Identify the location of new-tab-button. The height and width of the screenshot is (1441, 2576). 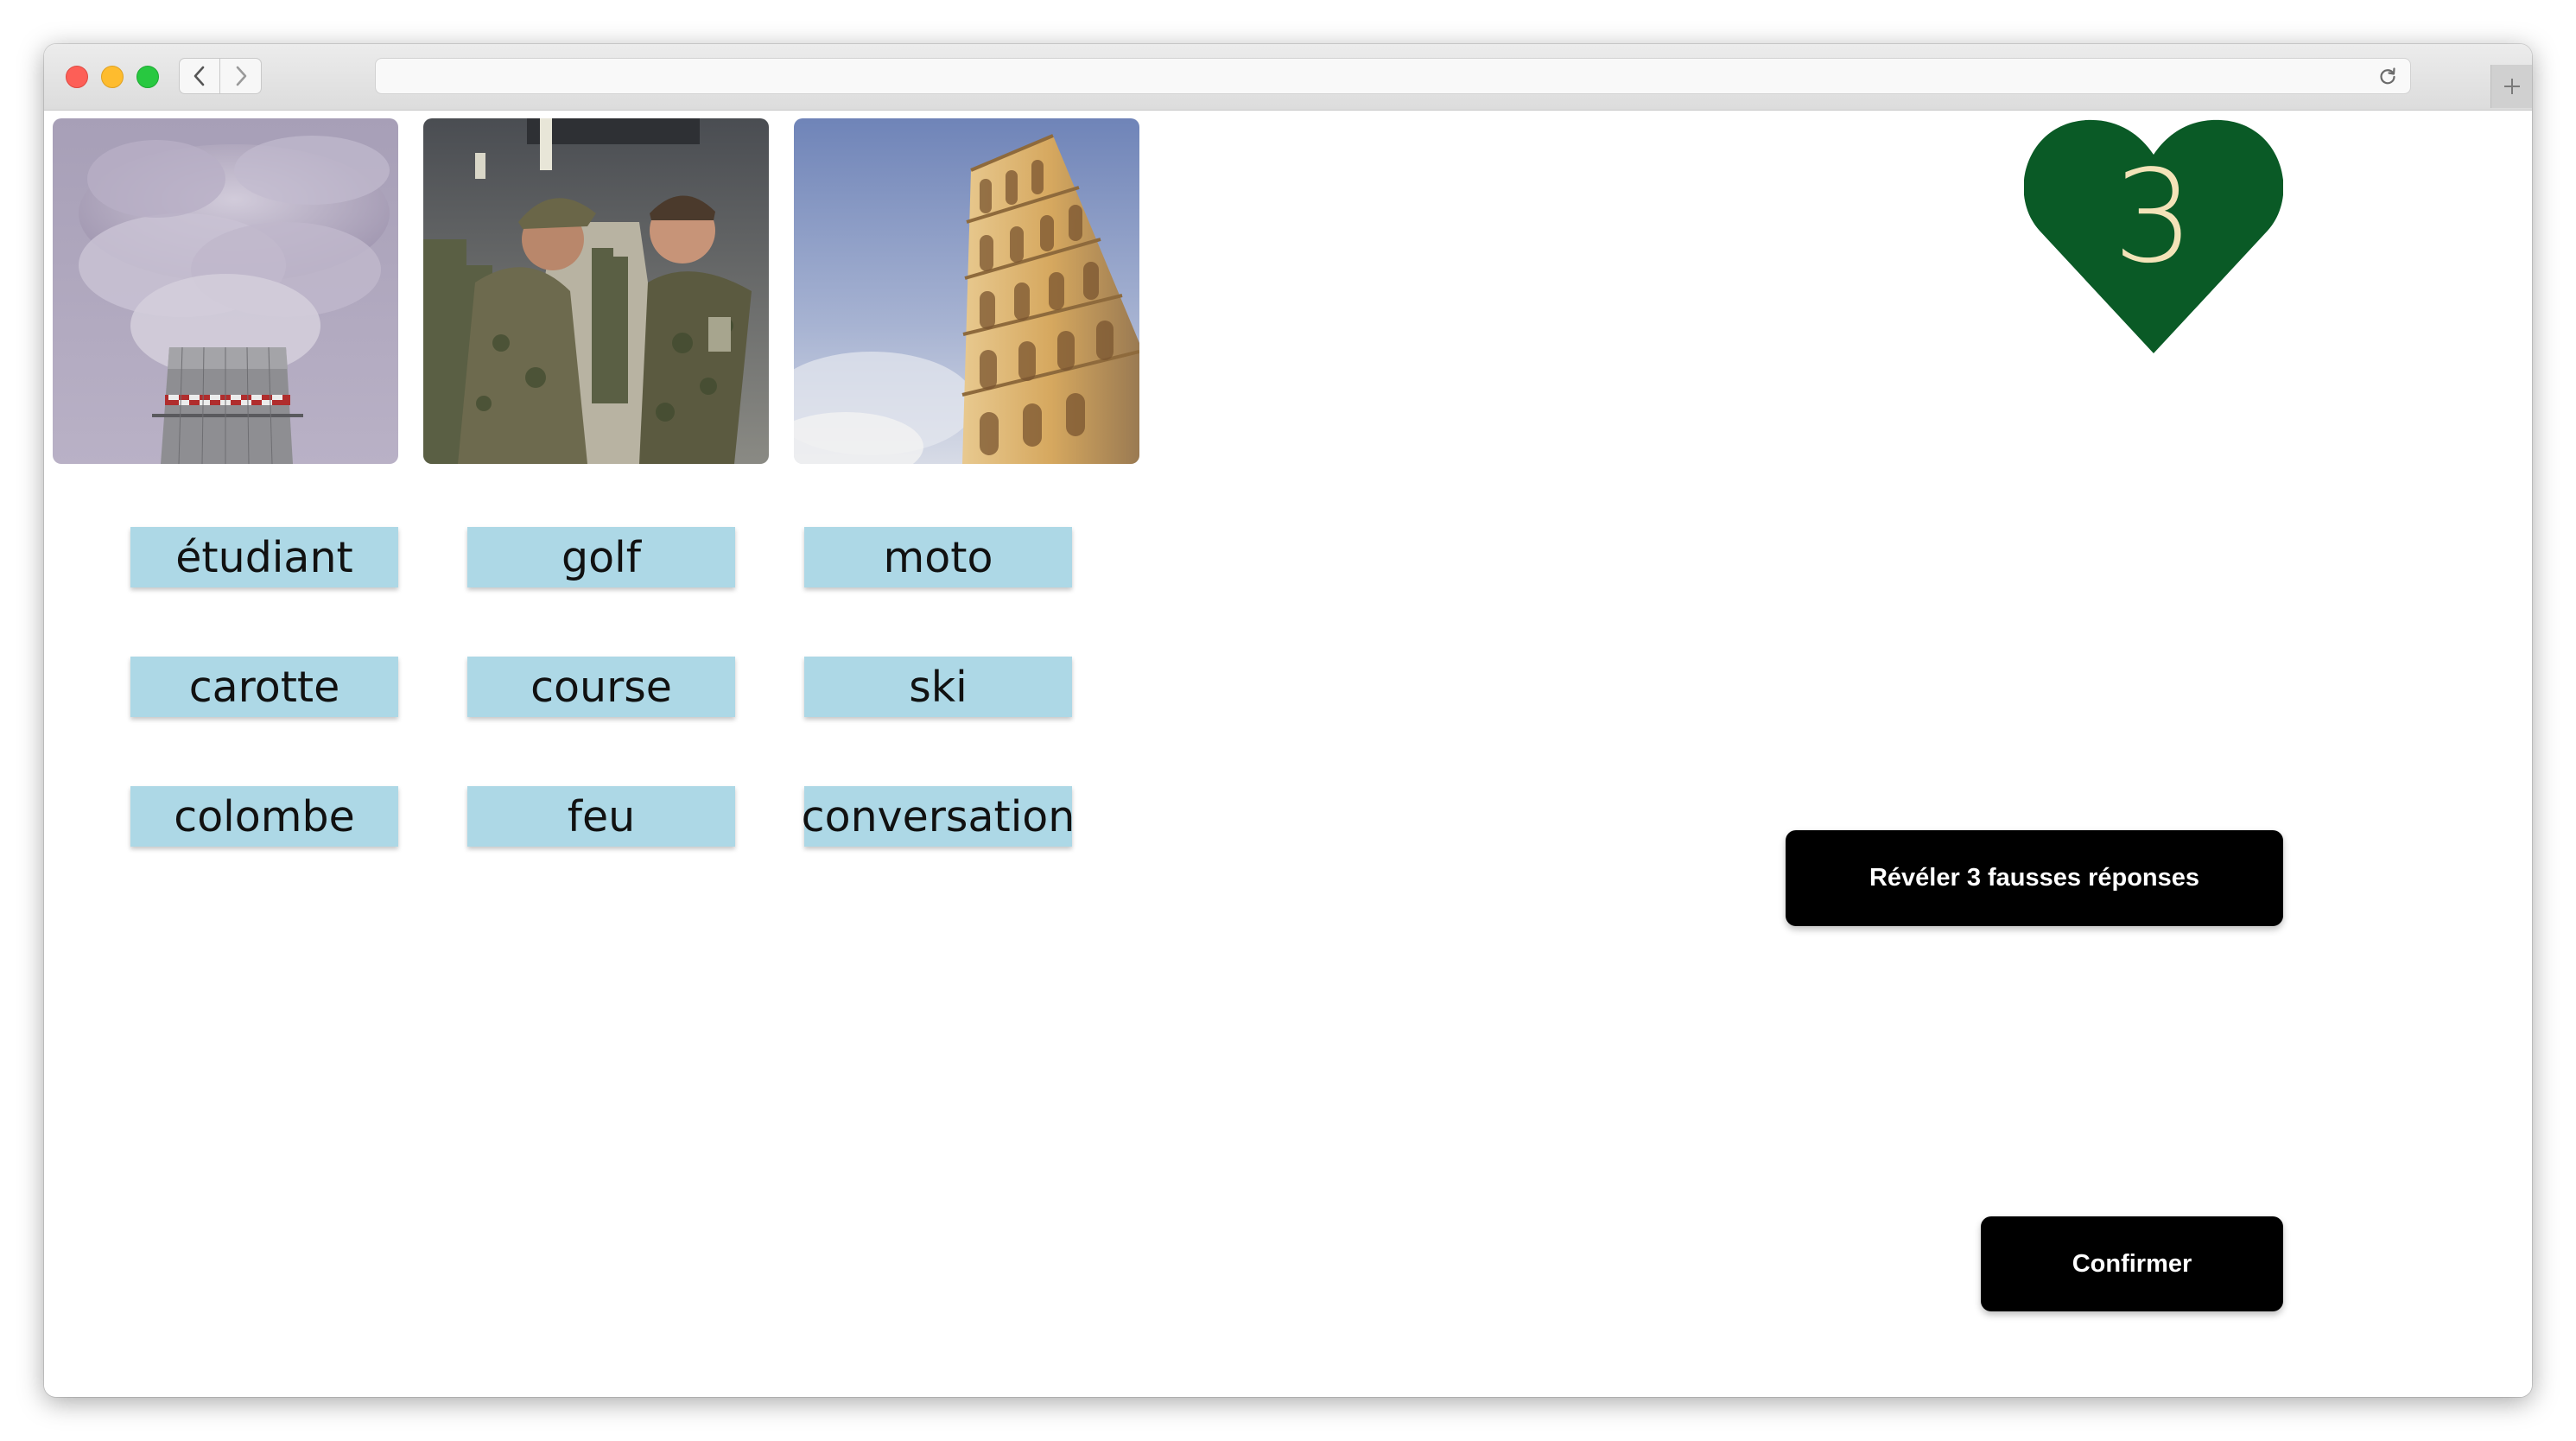
(2511, 86).